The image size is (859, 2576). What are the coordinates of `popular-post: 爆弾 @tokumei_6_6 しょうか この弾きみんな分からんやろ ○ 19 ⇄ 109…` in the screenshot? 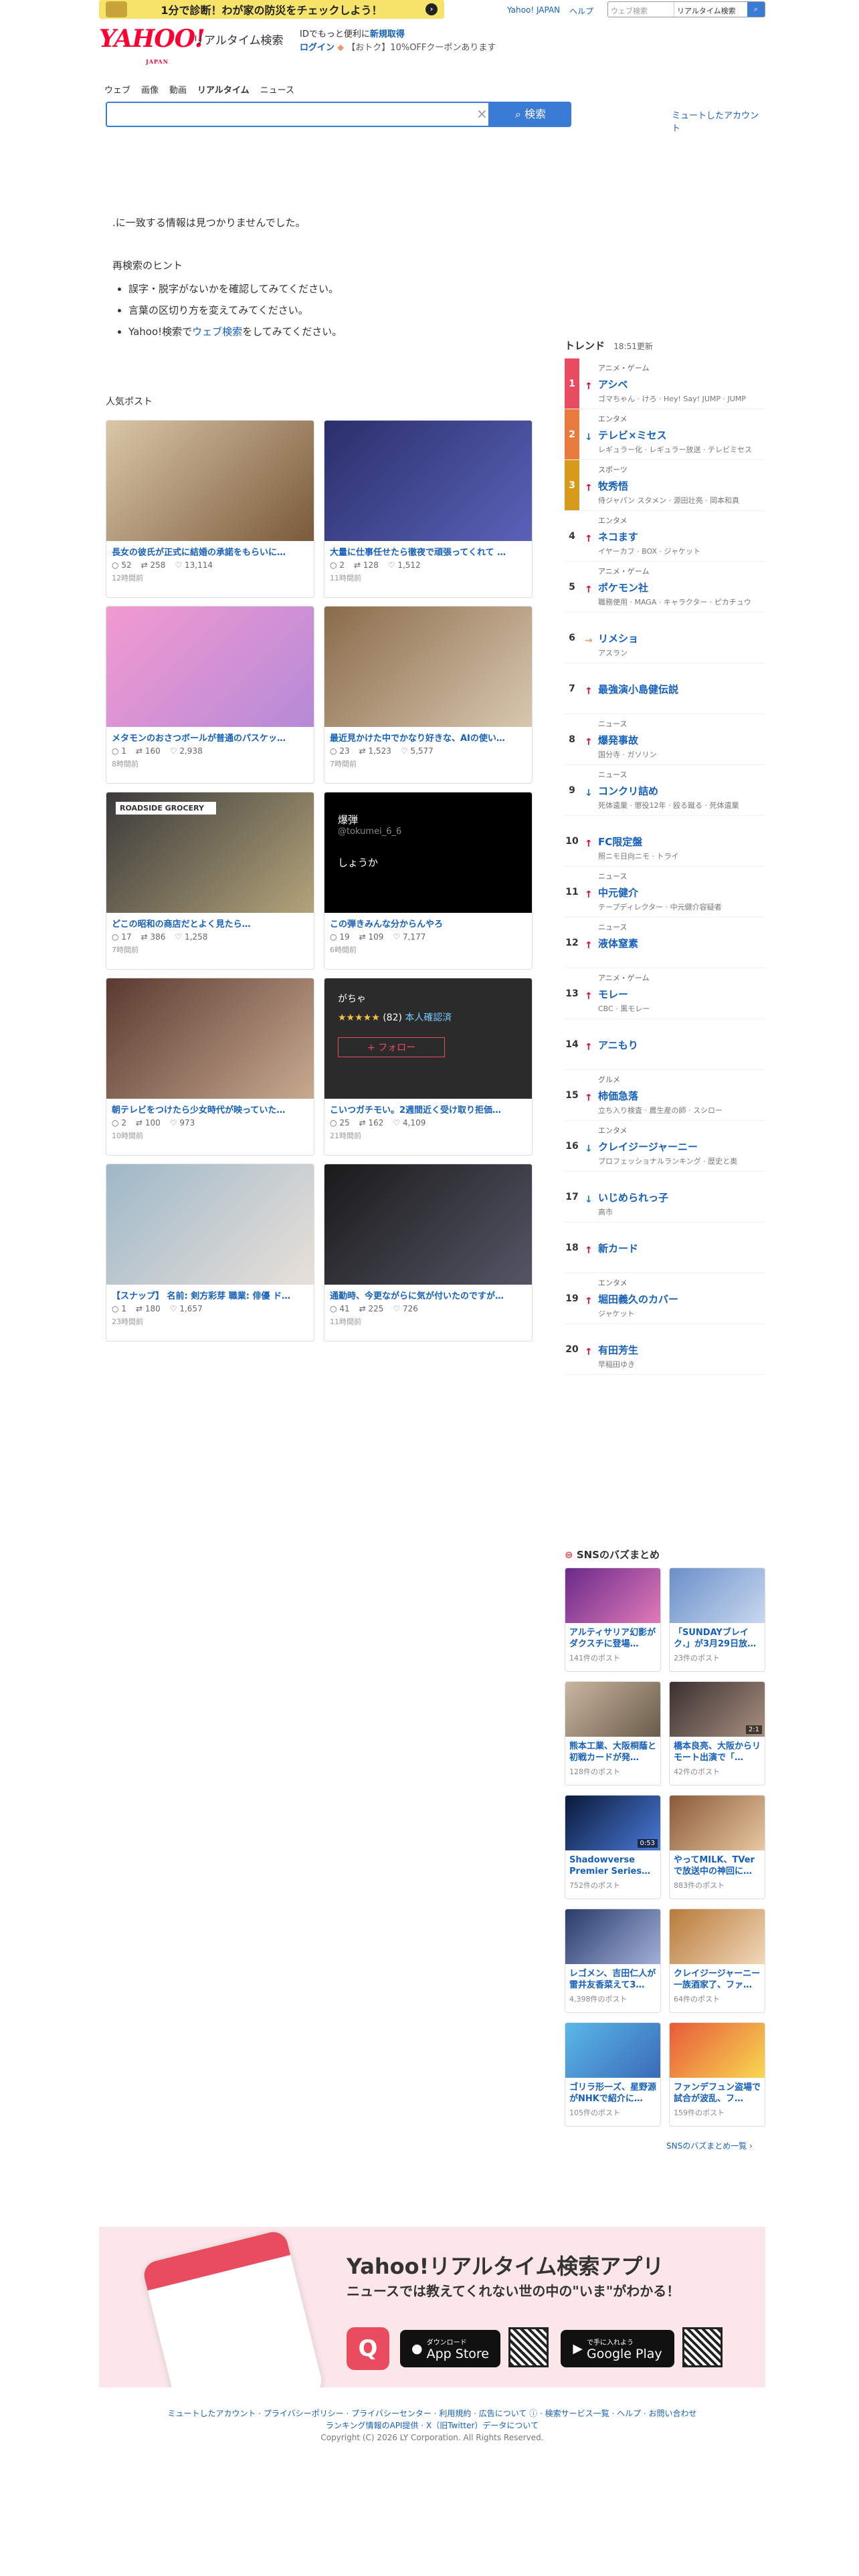 It's located at (428, 881).